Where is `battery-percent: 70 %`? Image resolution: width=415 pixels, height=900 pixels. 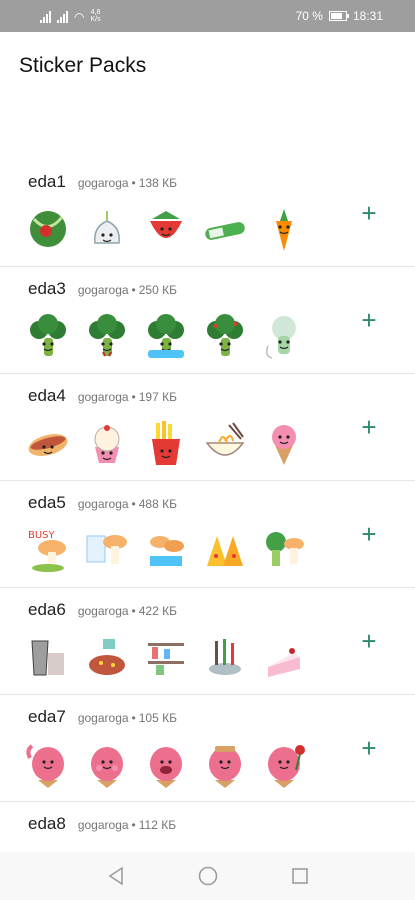
battery-percent: 70 % is located at coordinates (309, 16).